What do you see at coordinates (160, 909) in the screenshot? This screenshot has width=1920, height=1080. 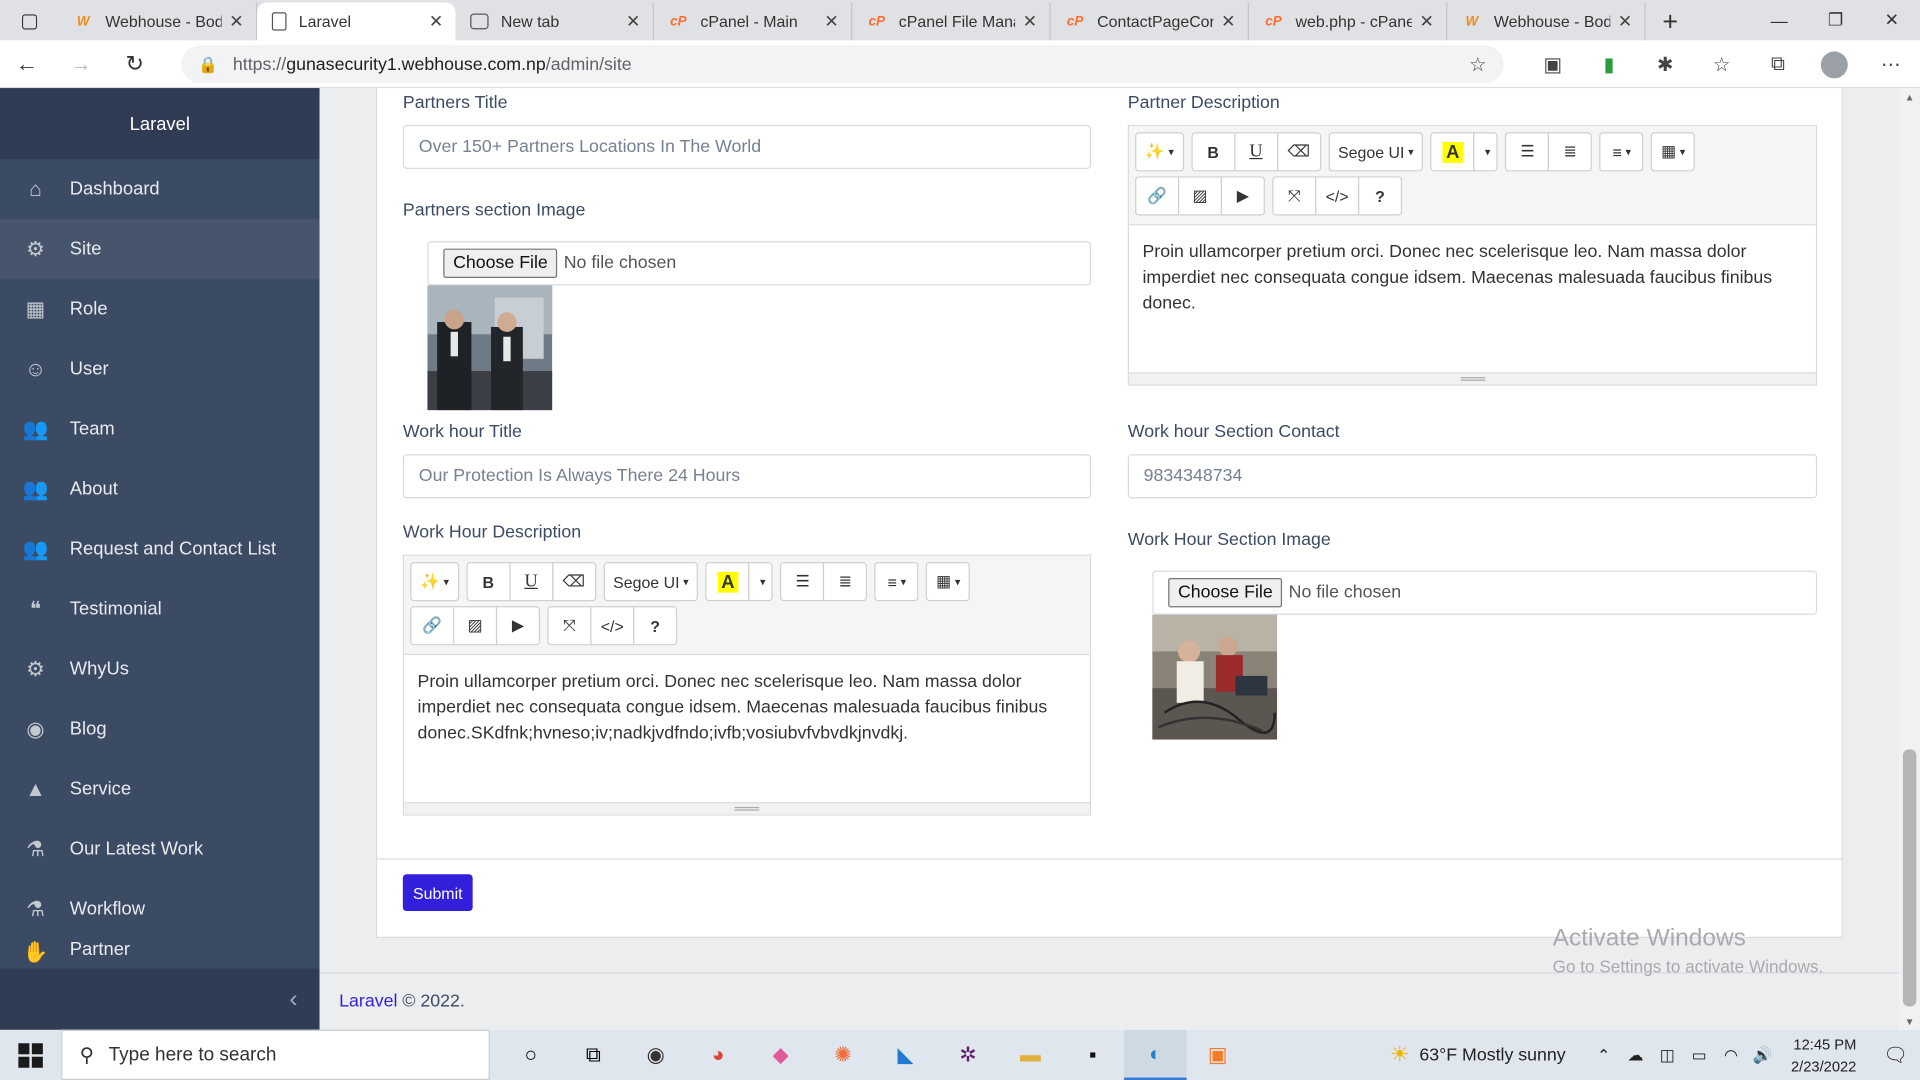 I see `sidebar-item-workflow: ⚗ Workflow` at bounding box center [160, 909].